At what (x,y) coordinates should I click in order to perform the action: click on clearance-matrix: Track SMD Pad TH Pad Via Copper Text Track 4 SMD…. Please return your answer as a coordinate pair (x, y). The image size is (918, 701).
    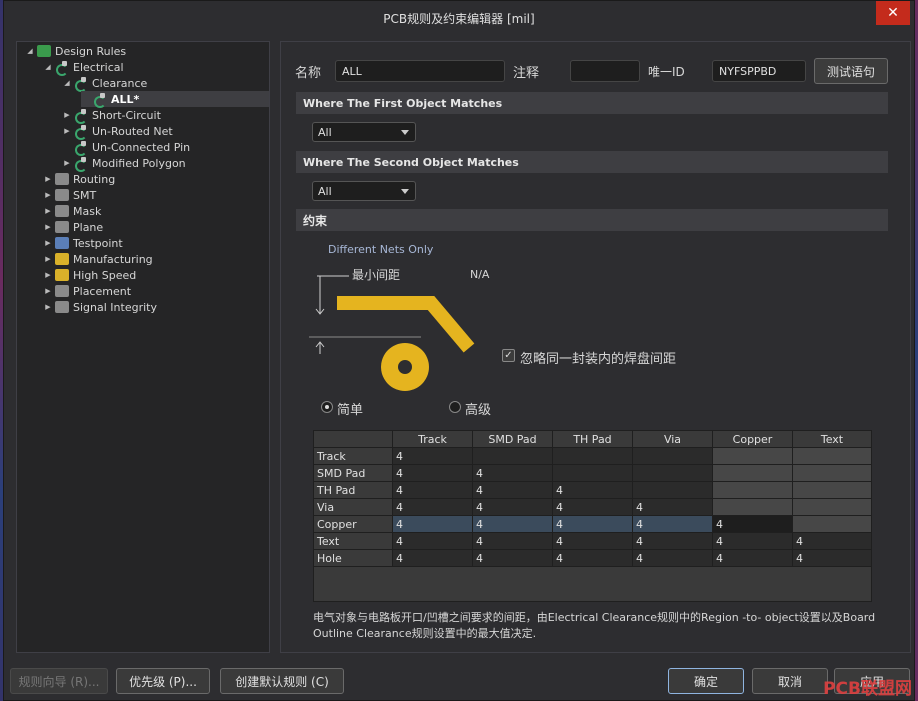
    Looking at the image, I should click on (592, 516).